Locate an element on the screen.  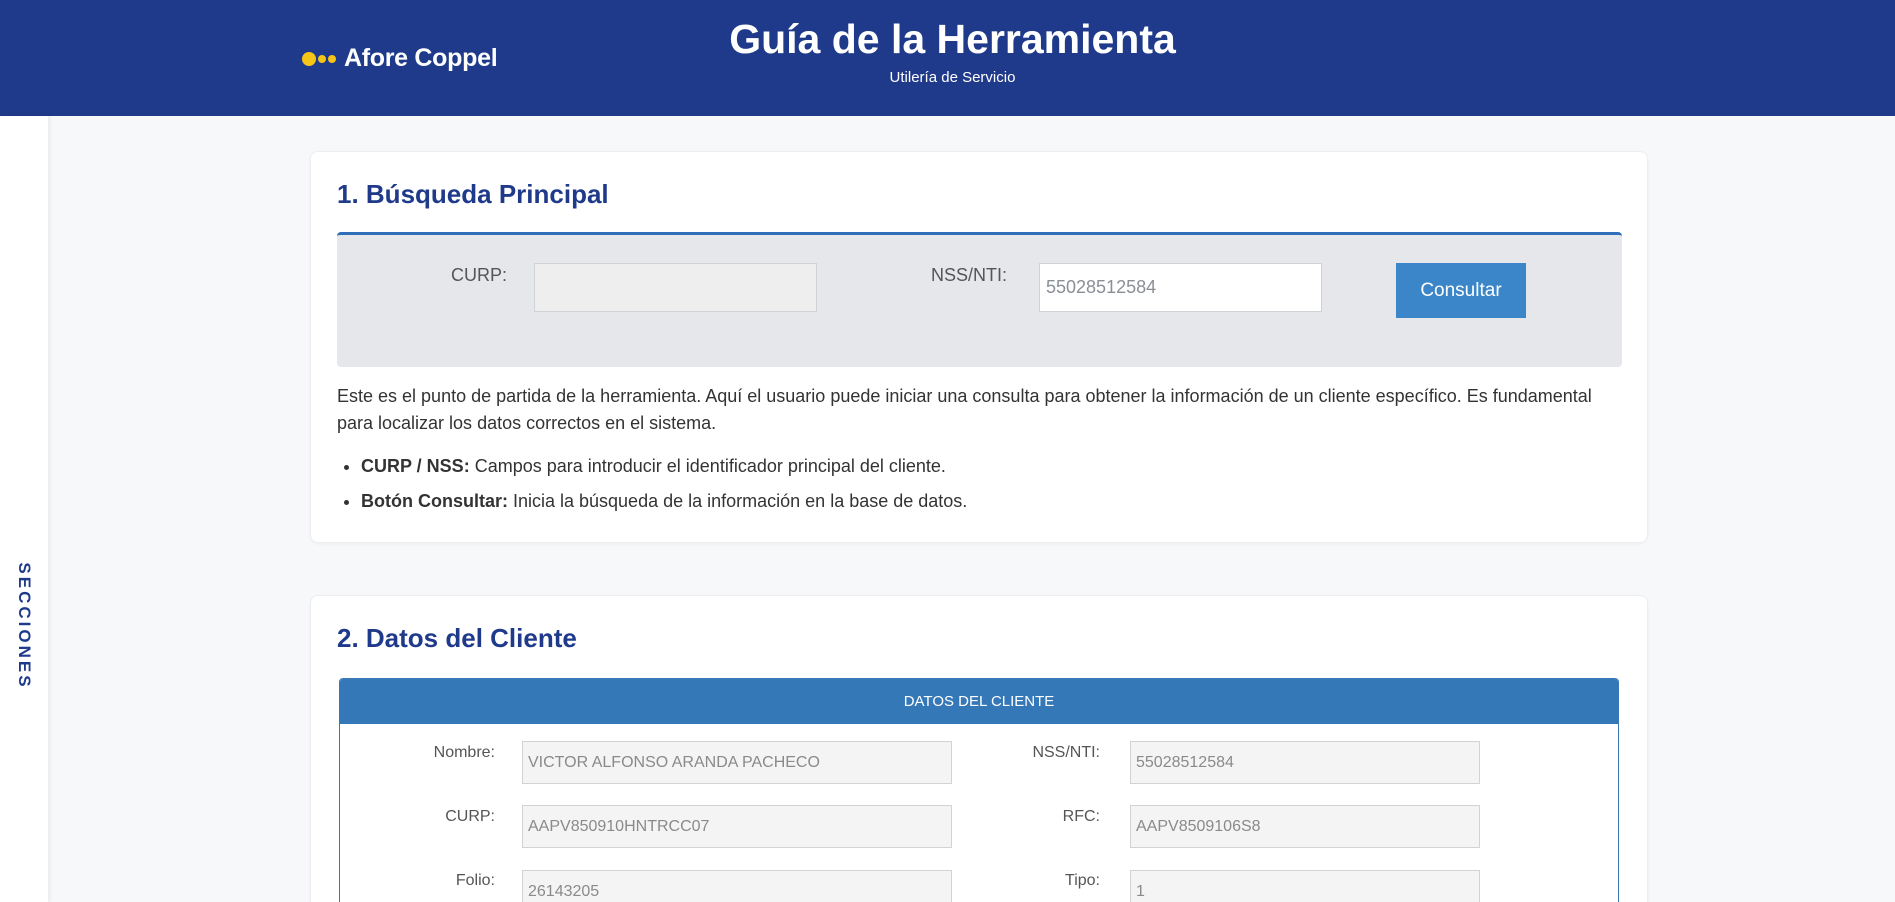
section-title: 2. Datos del Cliente is located at coordinates (457, 638).